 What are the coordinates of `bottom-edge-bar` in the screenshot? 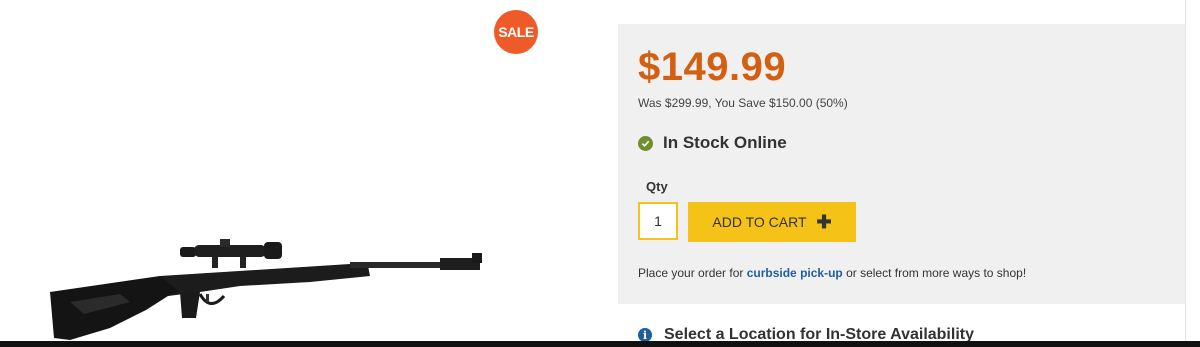 It's located at (600, 344).